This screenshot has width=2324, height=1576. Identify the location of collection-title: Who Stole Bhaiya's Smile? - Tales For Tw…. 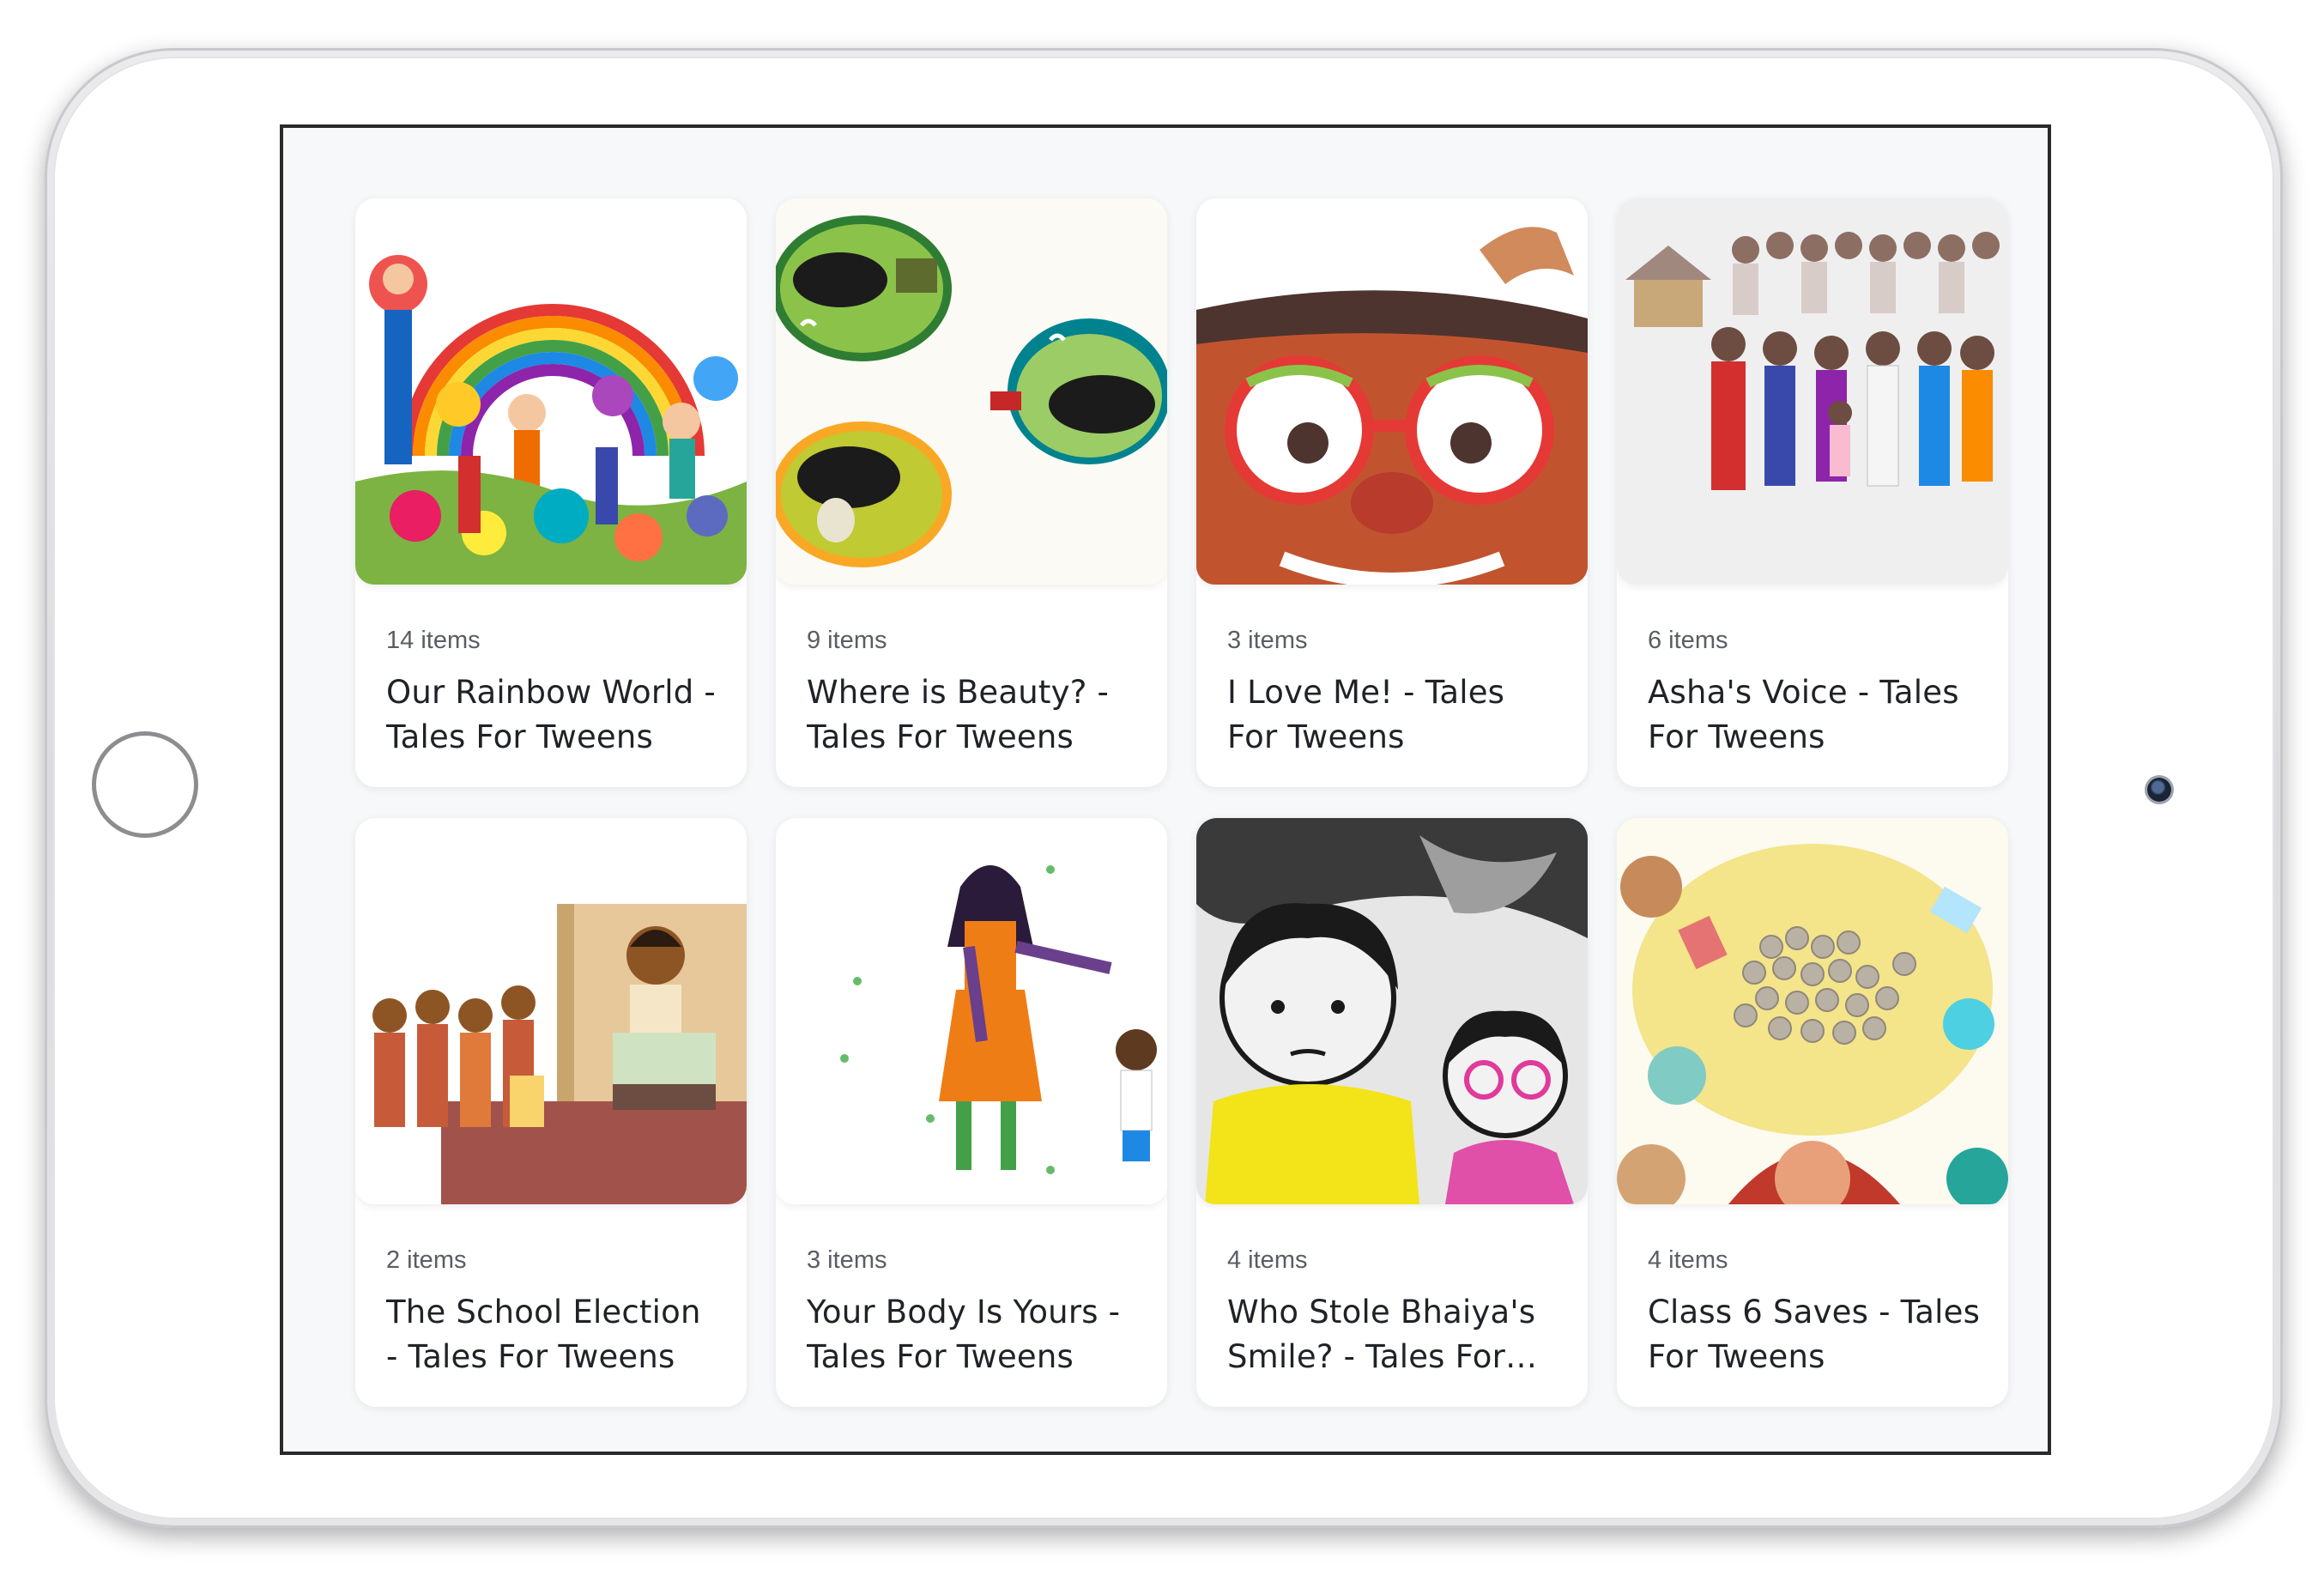
(1395, 1334).